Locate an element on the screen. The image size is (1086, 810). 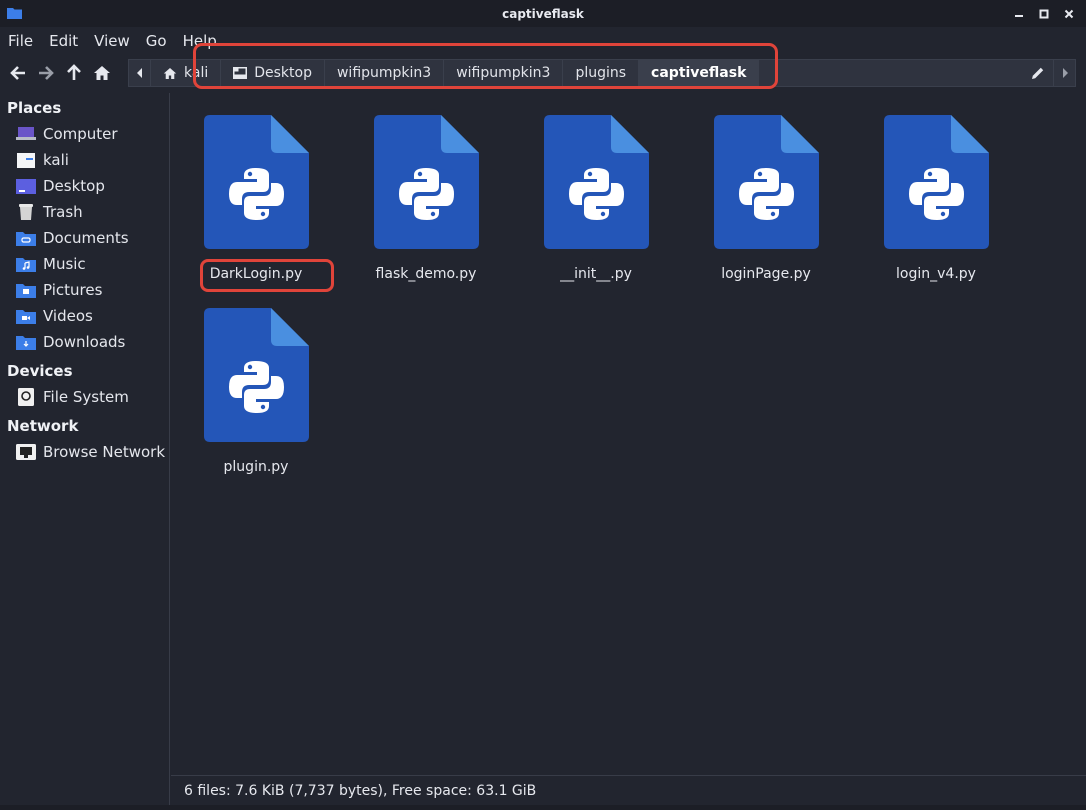
sidebar-item-file-system: File System is located at coordinates (91, 397).